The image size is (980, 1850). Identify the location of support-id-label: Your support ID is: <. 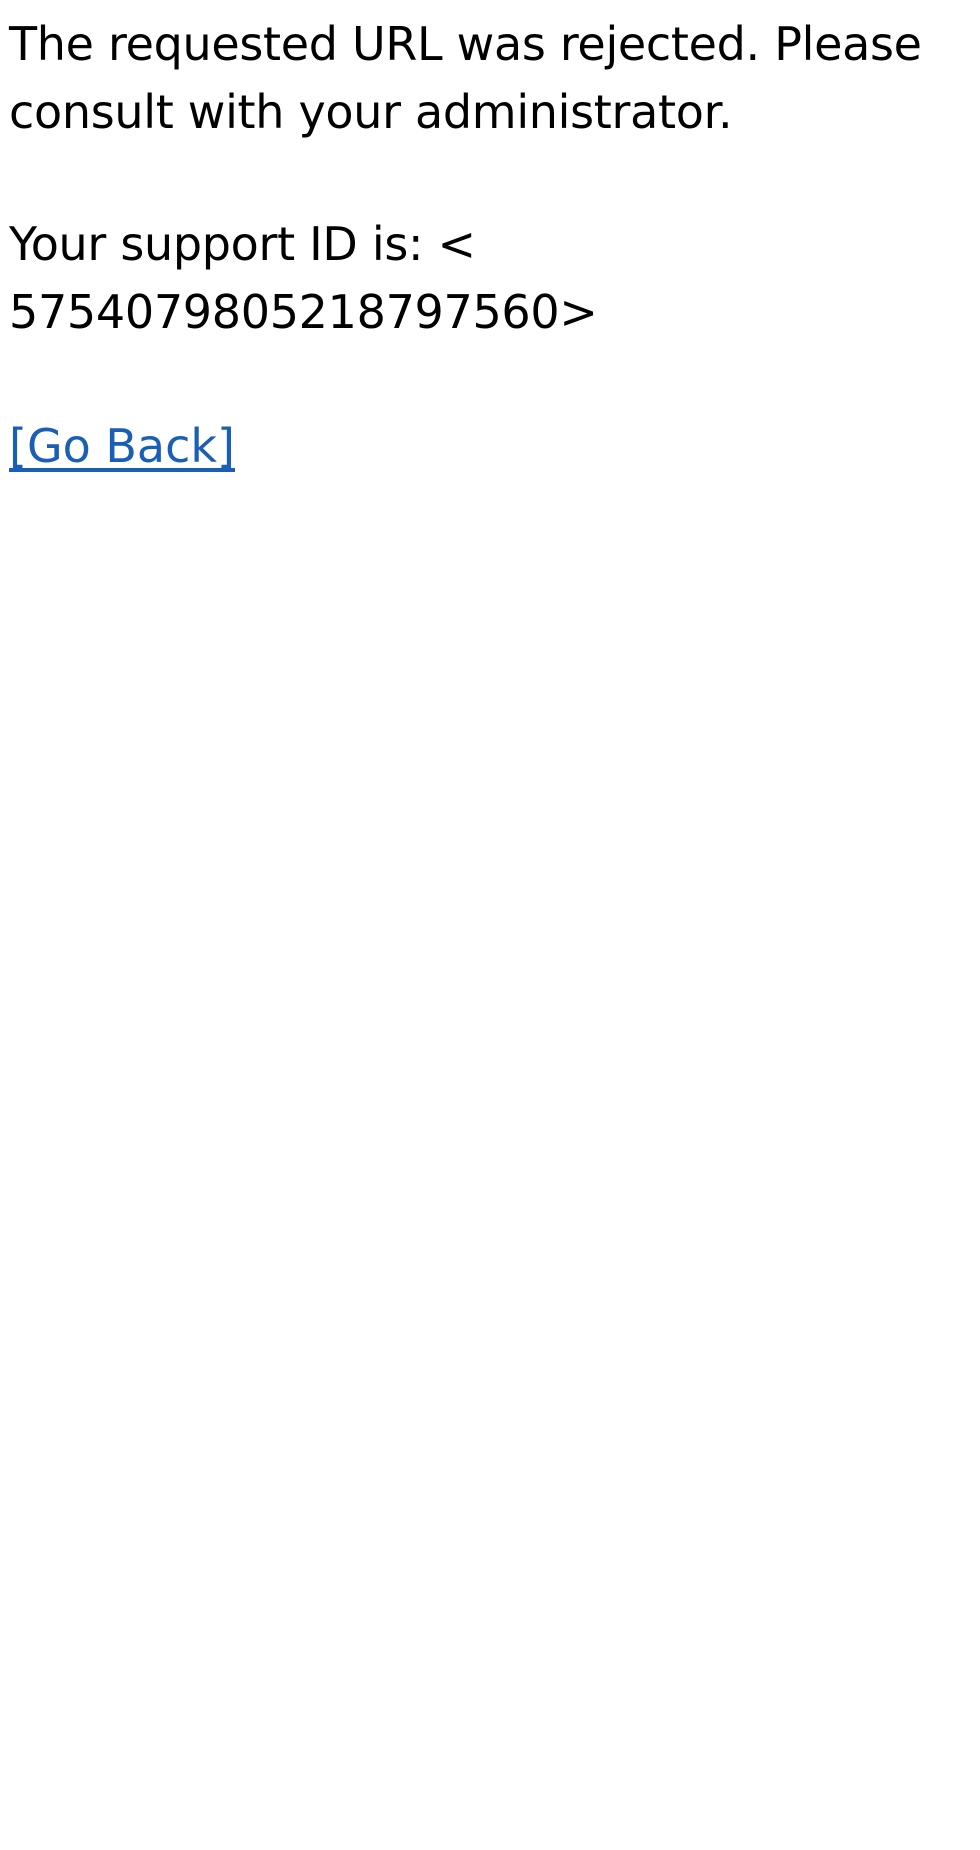
(242, 244).